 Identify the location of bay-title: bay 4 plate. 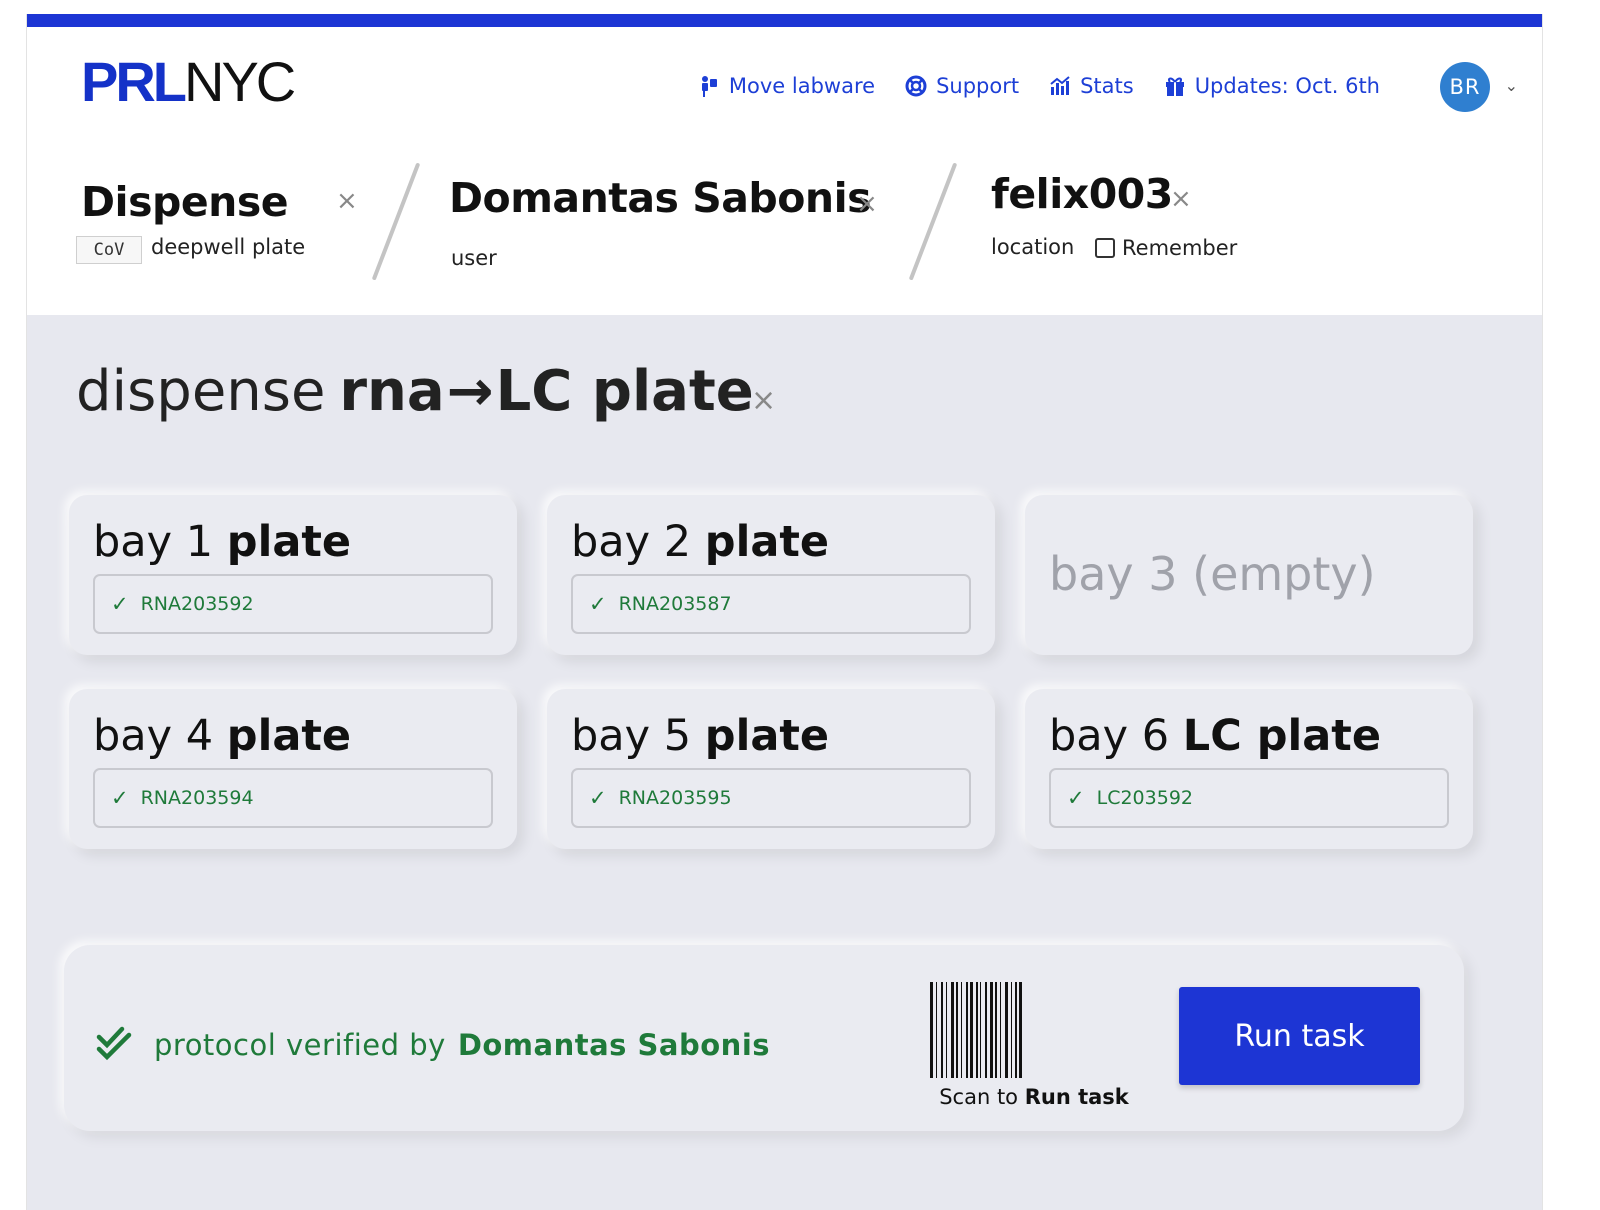
(222, 736).